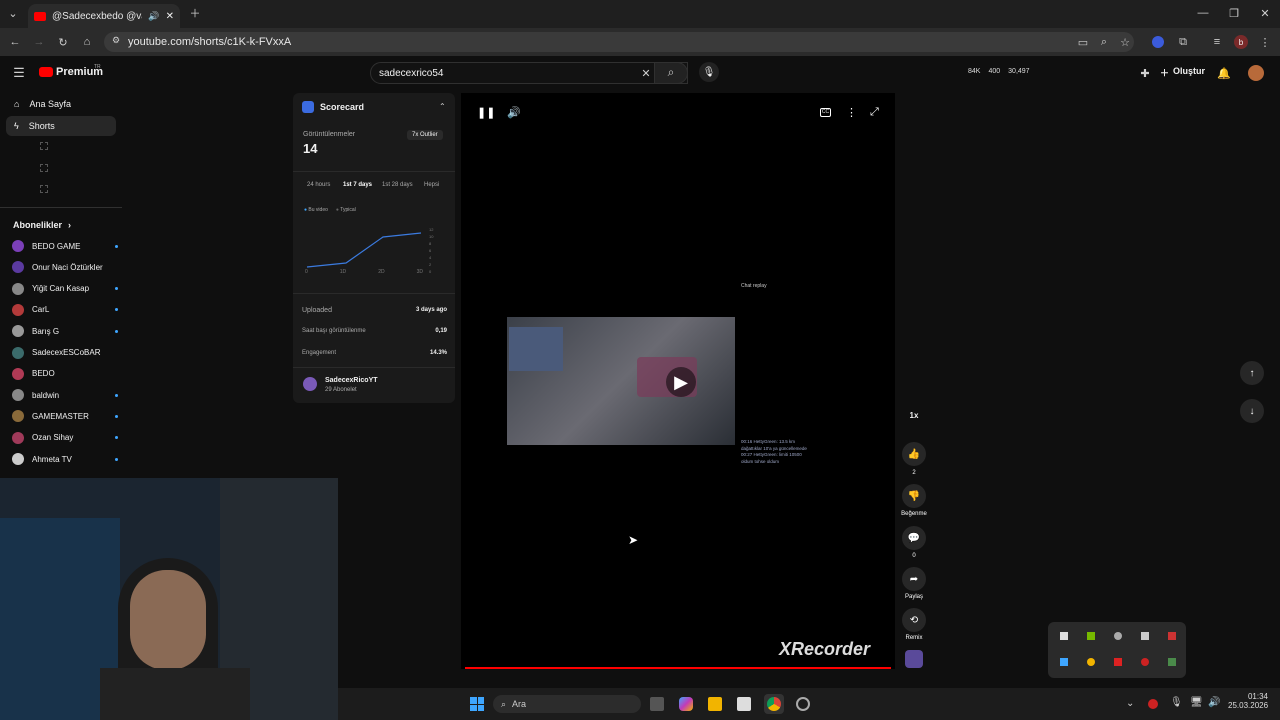 The width and height of the screenshot is (1280, 720). I want to click on minimize-icon: —, so click(1203, 13).